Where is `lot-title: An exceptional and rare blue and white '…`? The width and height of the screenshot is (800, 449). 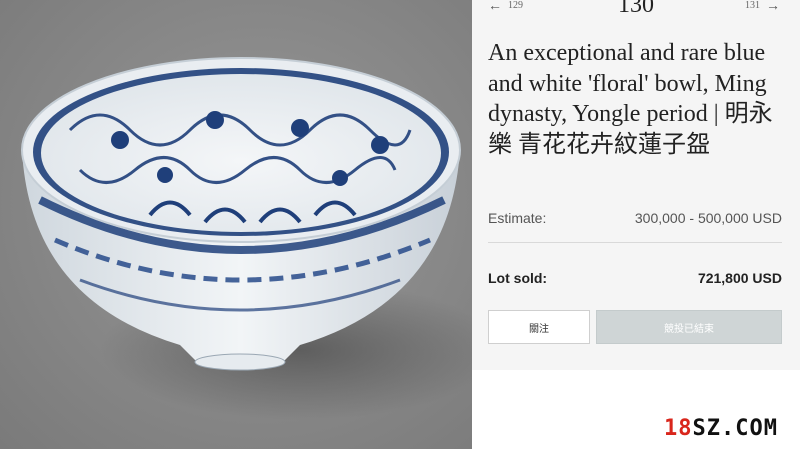 lot-title: An exceptional and rare blue and white '… is located at coordinates (630, 99).